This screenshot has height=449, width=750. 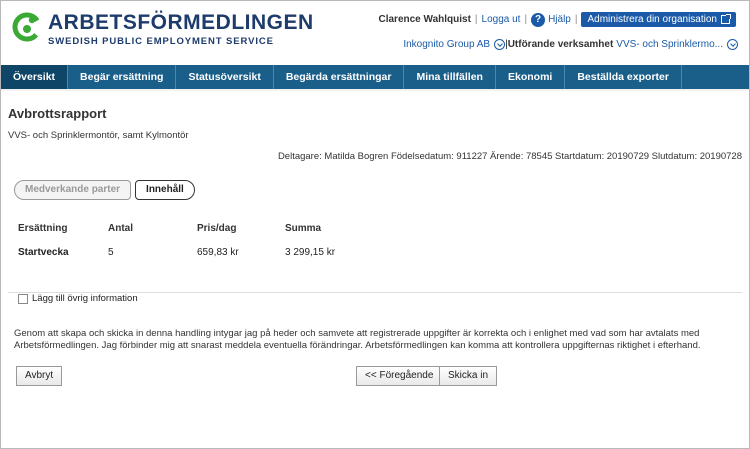 I want to click on page-title: Avbrottsrapport, so click(x=57, y=113).